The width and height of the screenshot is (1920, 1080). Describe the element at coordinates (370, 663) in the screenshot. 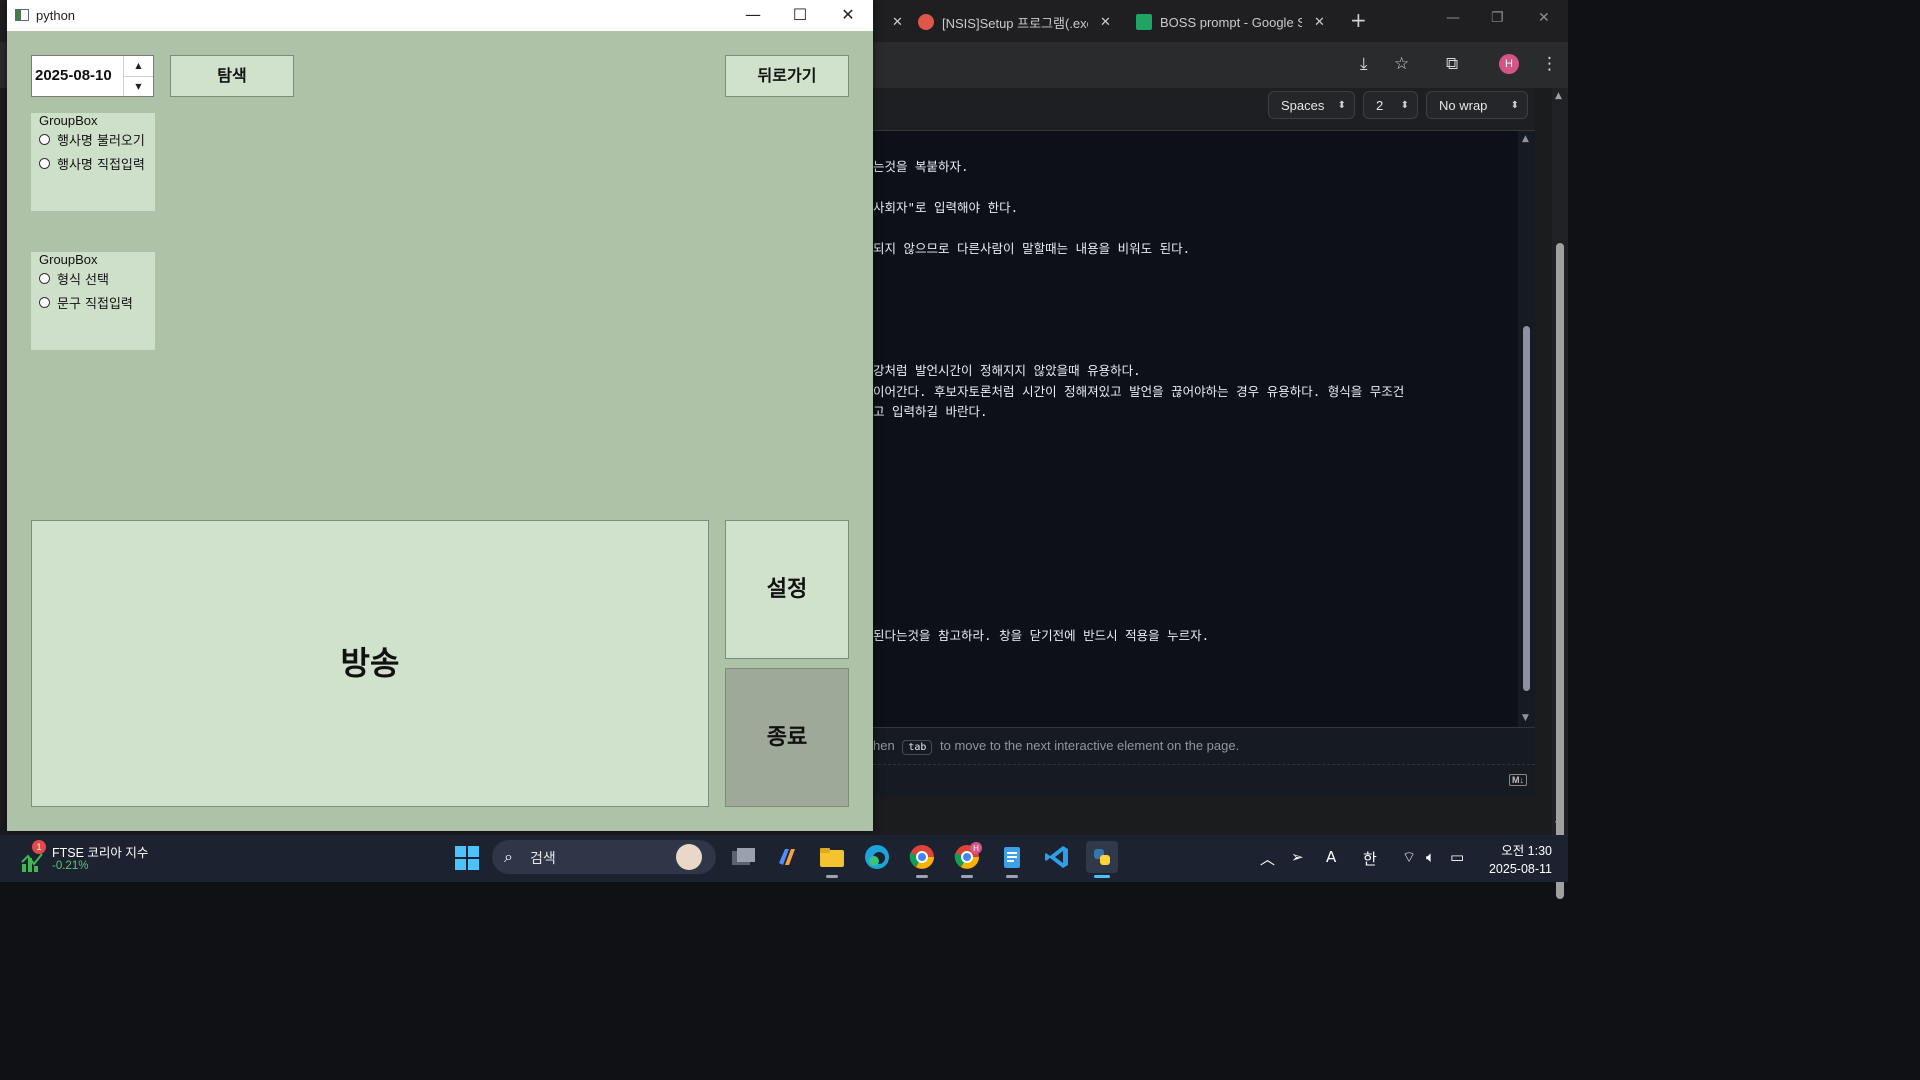

I see `broadcast-button: 방송` at that location.